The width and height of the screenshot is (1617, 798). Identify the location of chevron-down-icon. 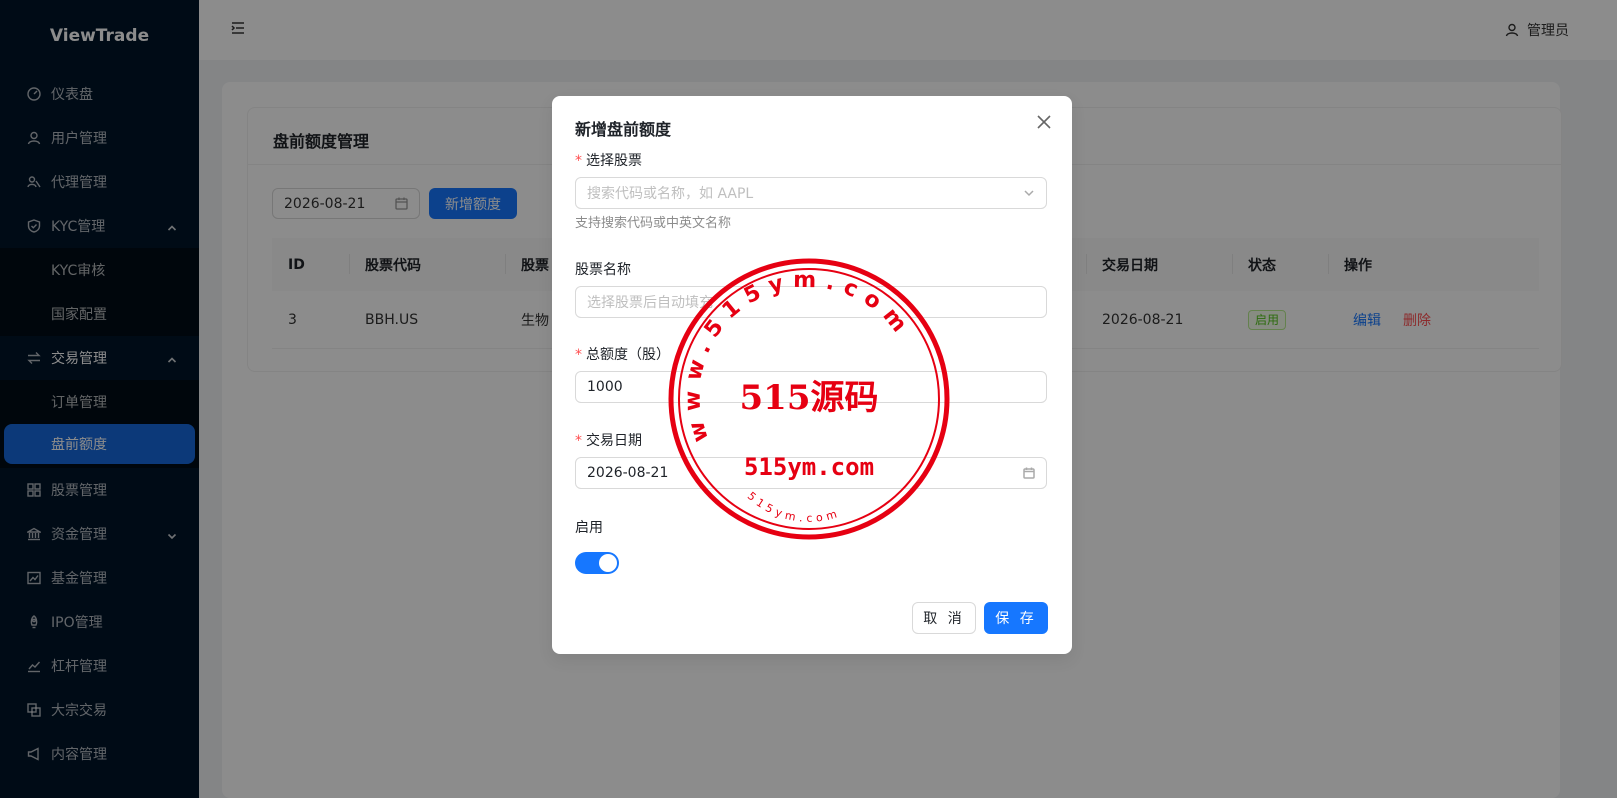
(1029, 193).